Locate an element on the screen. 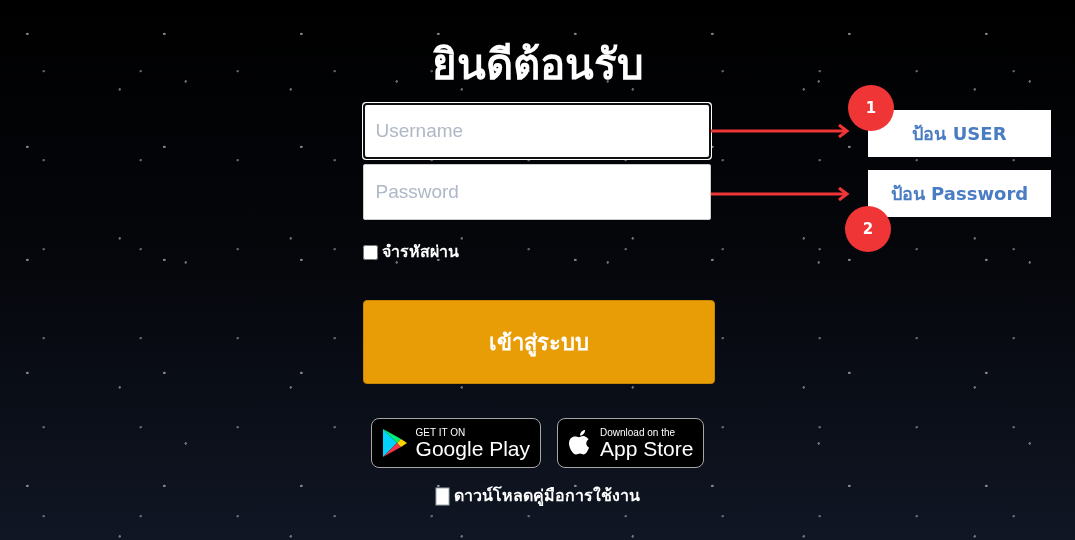 Image resolution: width=1075 pixels, height=540 pixels. google-play-badge: GET IT ON Google Play is located at coordinates (455, 443).